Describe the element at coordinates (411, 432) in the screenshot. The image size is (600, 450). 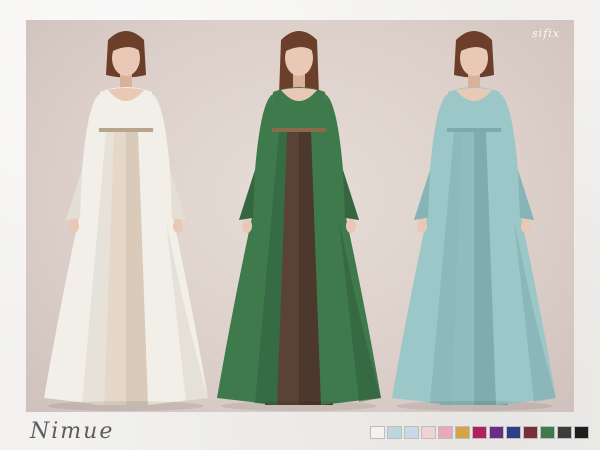
I see `swatch-pale-blue` at that location.